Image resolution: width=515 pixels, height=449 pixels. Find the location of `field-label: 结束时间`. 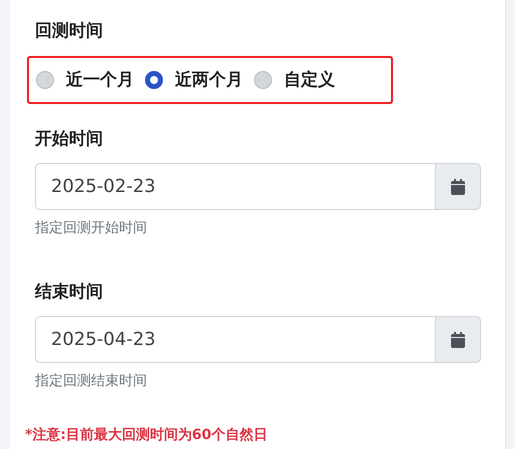

field-label: 结束时间 is located at coordinates (69, 292).